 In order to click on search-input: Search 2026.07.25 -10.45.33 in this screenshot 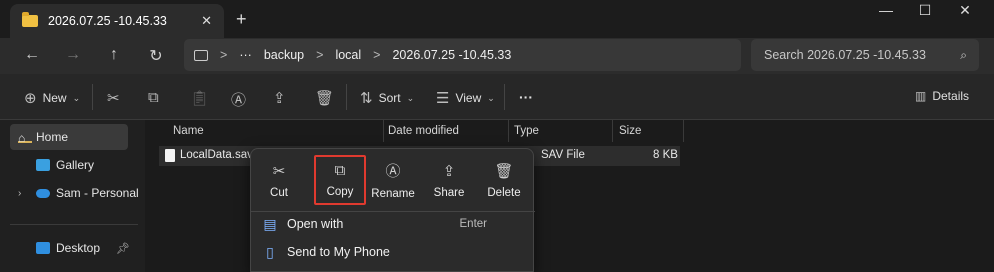, I will do `click(845, 55)`.